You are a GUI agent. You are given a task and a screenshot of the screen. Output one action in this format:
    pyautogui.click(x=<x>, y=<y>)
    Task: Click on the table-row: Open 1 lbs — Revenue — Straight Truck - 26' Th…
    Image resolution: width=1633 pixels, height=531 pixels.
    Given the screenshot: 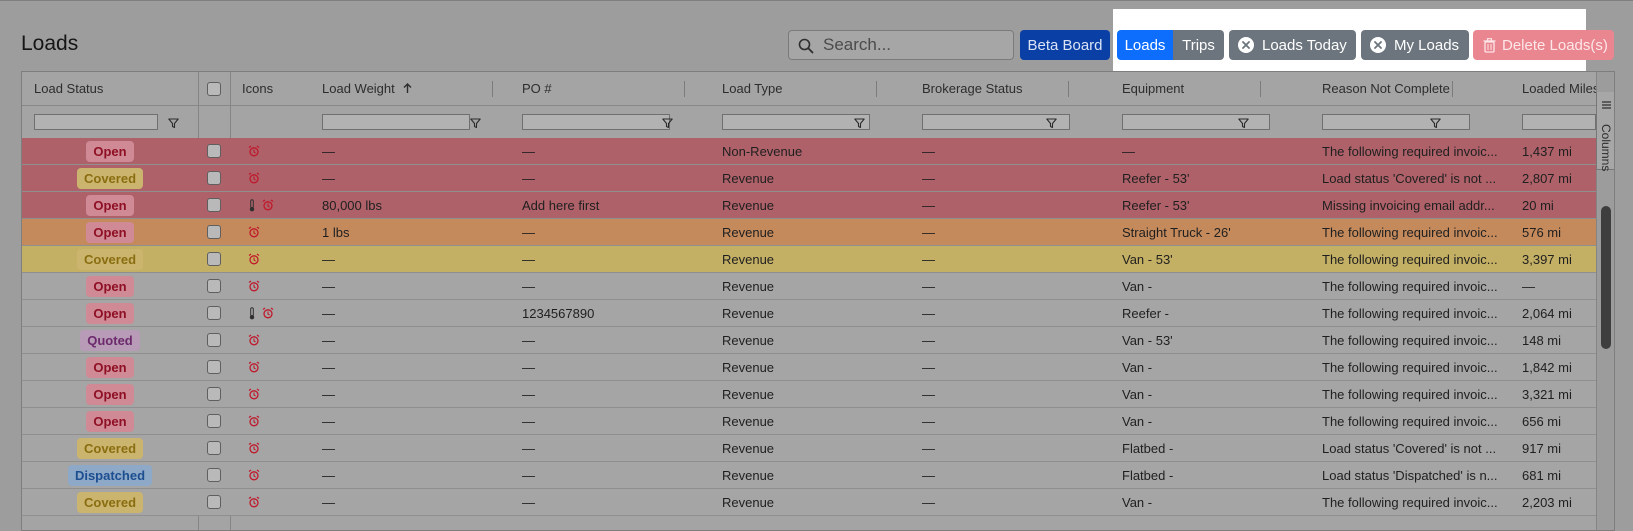 What is the action you would take?
    pyautogui.click(x=809, y=232)
    